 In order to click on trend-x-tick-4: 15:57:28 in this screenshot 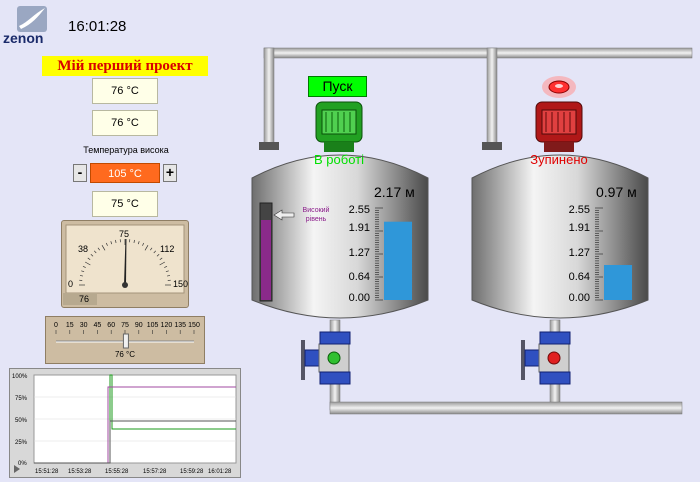, I will do `click(155, 472)`.